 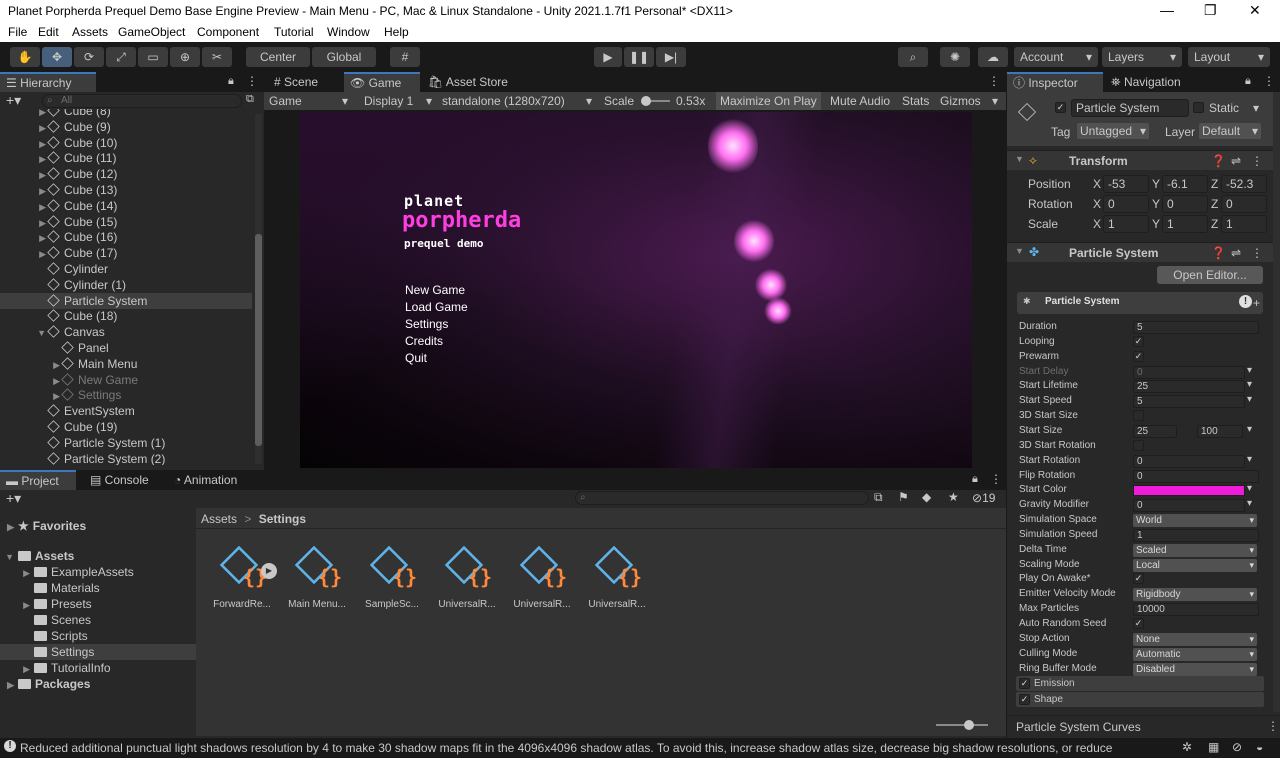 What do you see at coordinates (1024, 683) in the screenshot?
I see `module-enabled-checkbox: ✓` at bounding box center [1024, 683].